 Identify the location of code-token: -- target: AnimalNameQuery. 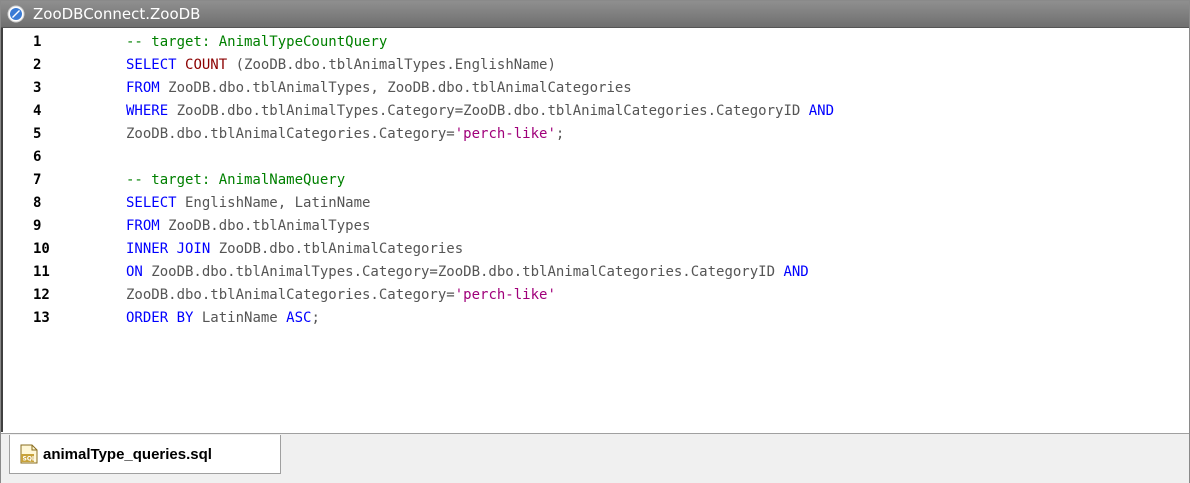
(236, 180).